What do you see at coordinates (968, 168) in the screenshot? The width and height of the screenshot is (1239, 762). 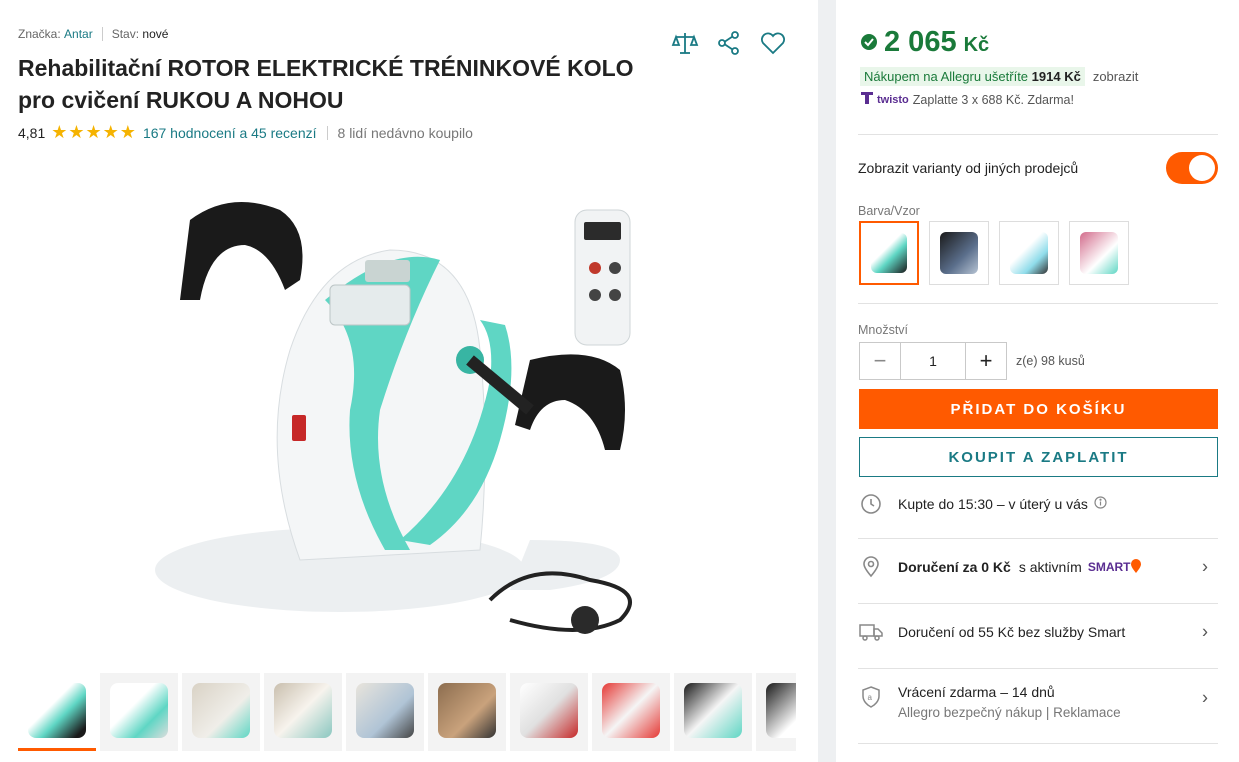 I see `other-sellers-label: Zobrazit varianty od jiných prodejců` at bounding box center [968, 168].